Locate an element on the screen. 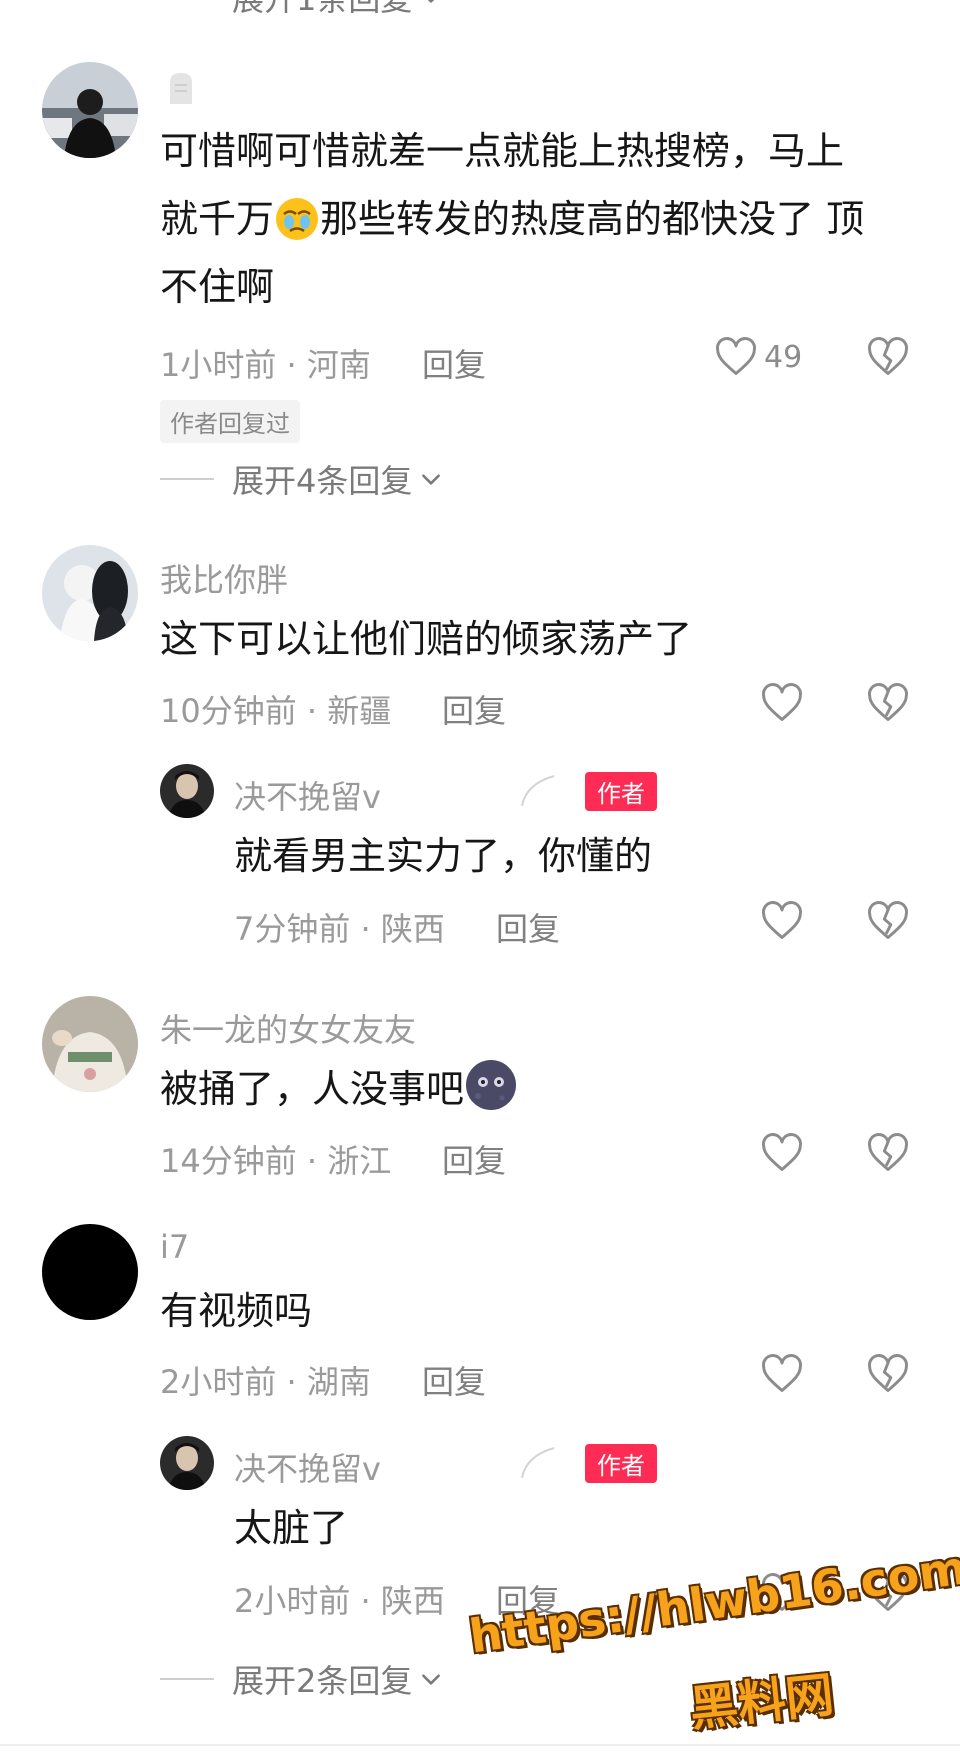 This screenshot has height=1751, width=960. expand-replies-label: 展开1条回复 is located at coordinates (322, 10).